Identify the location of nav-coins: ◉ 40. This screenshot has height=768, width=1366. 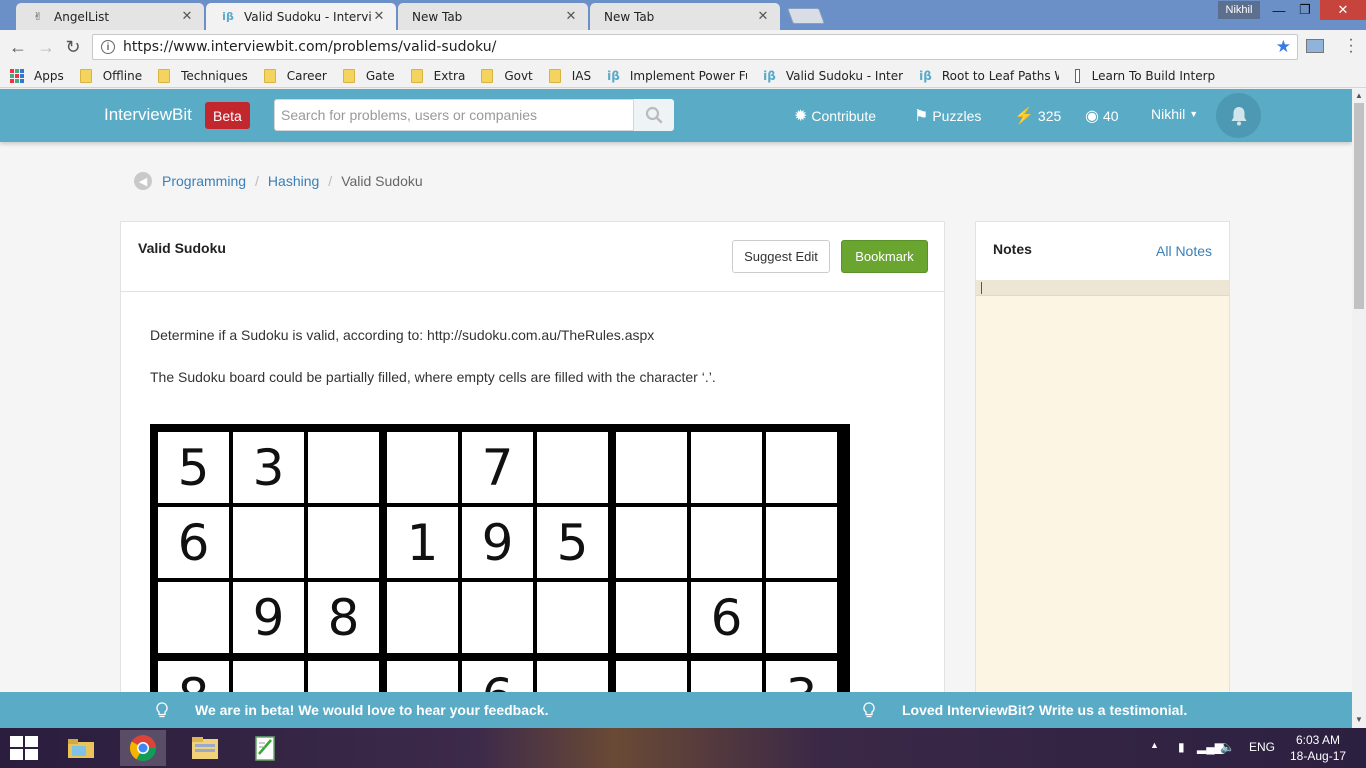
(1102, 116).